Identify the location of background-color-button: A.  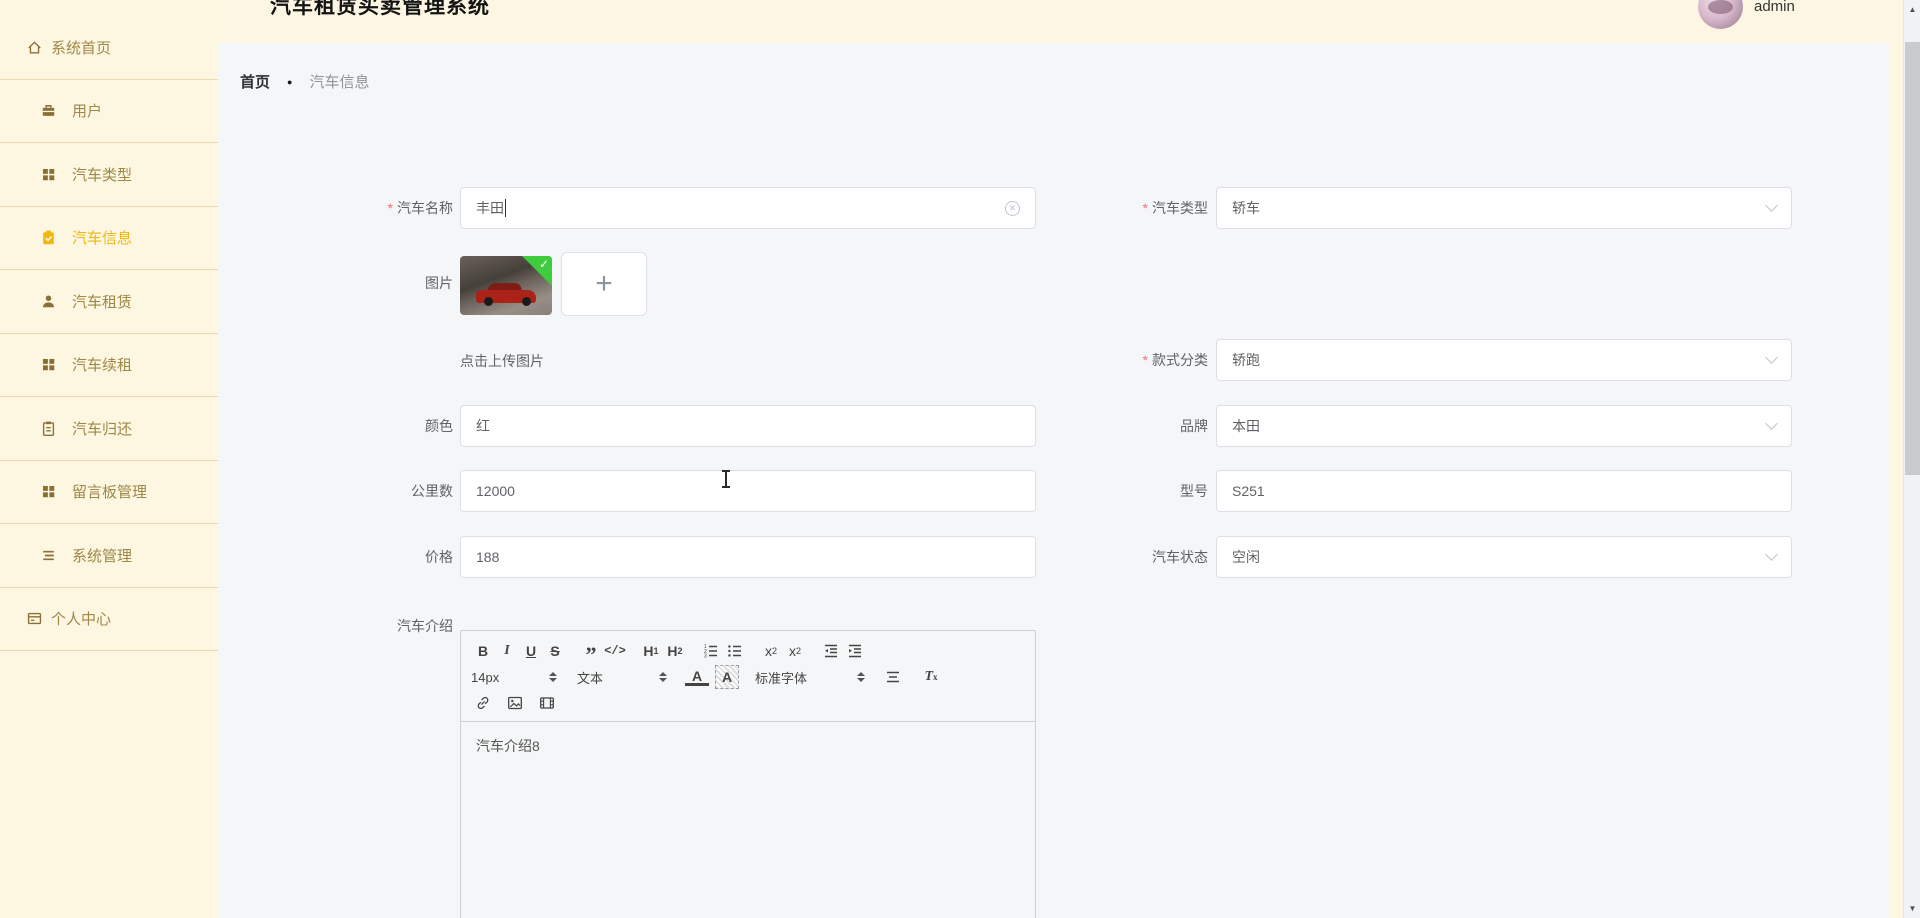
(727, 677).